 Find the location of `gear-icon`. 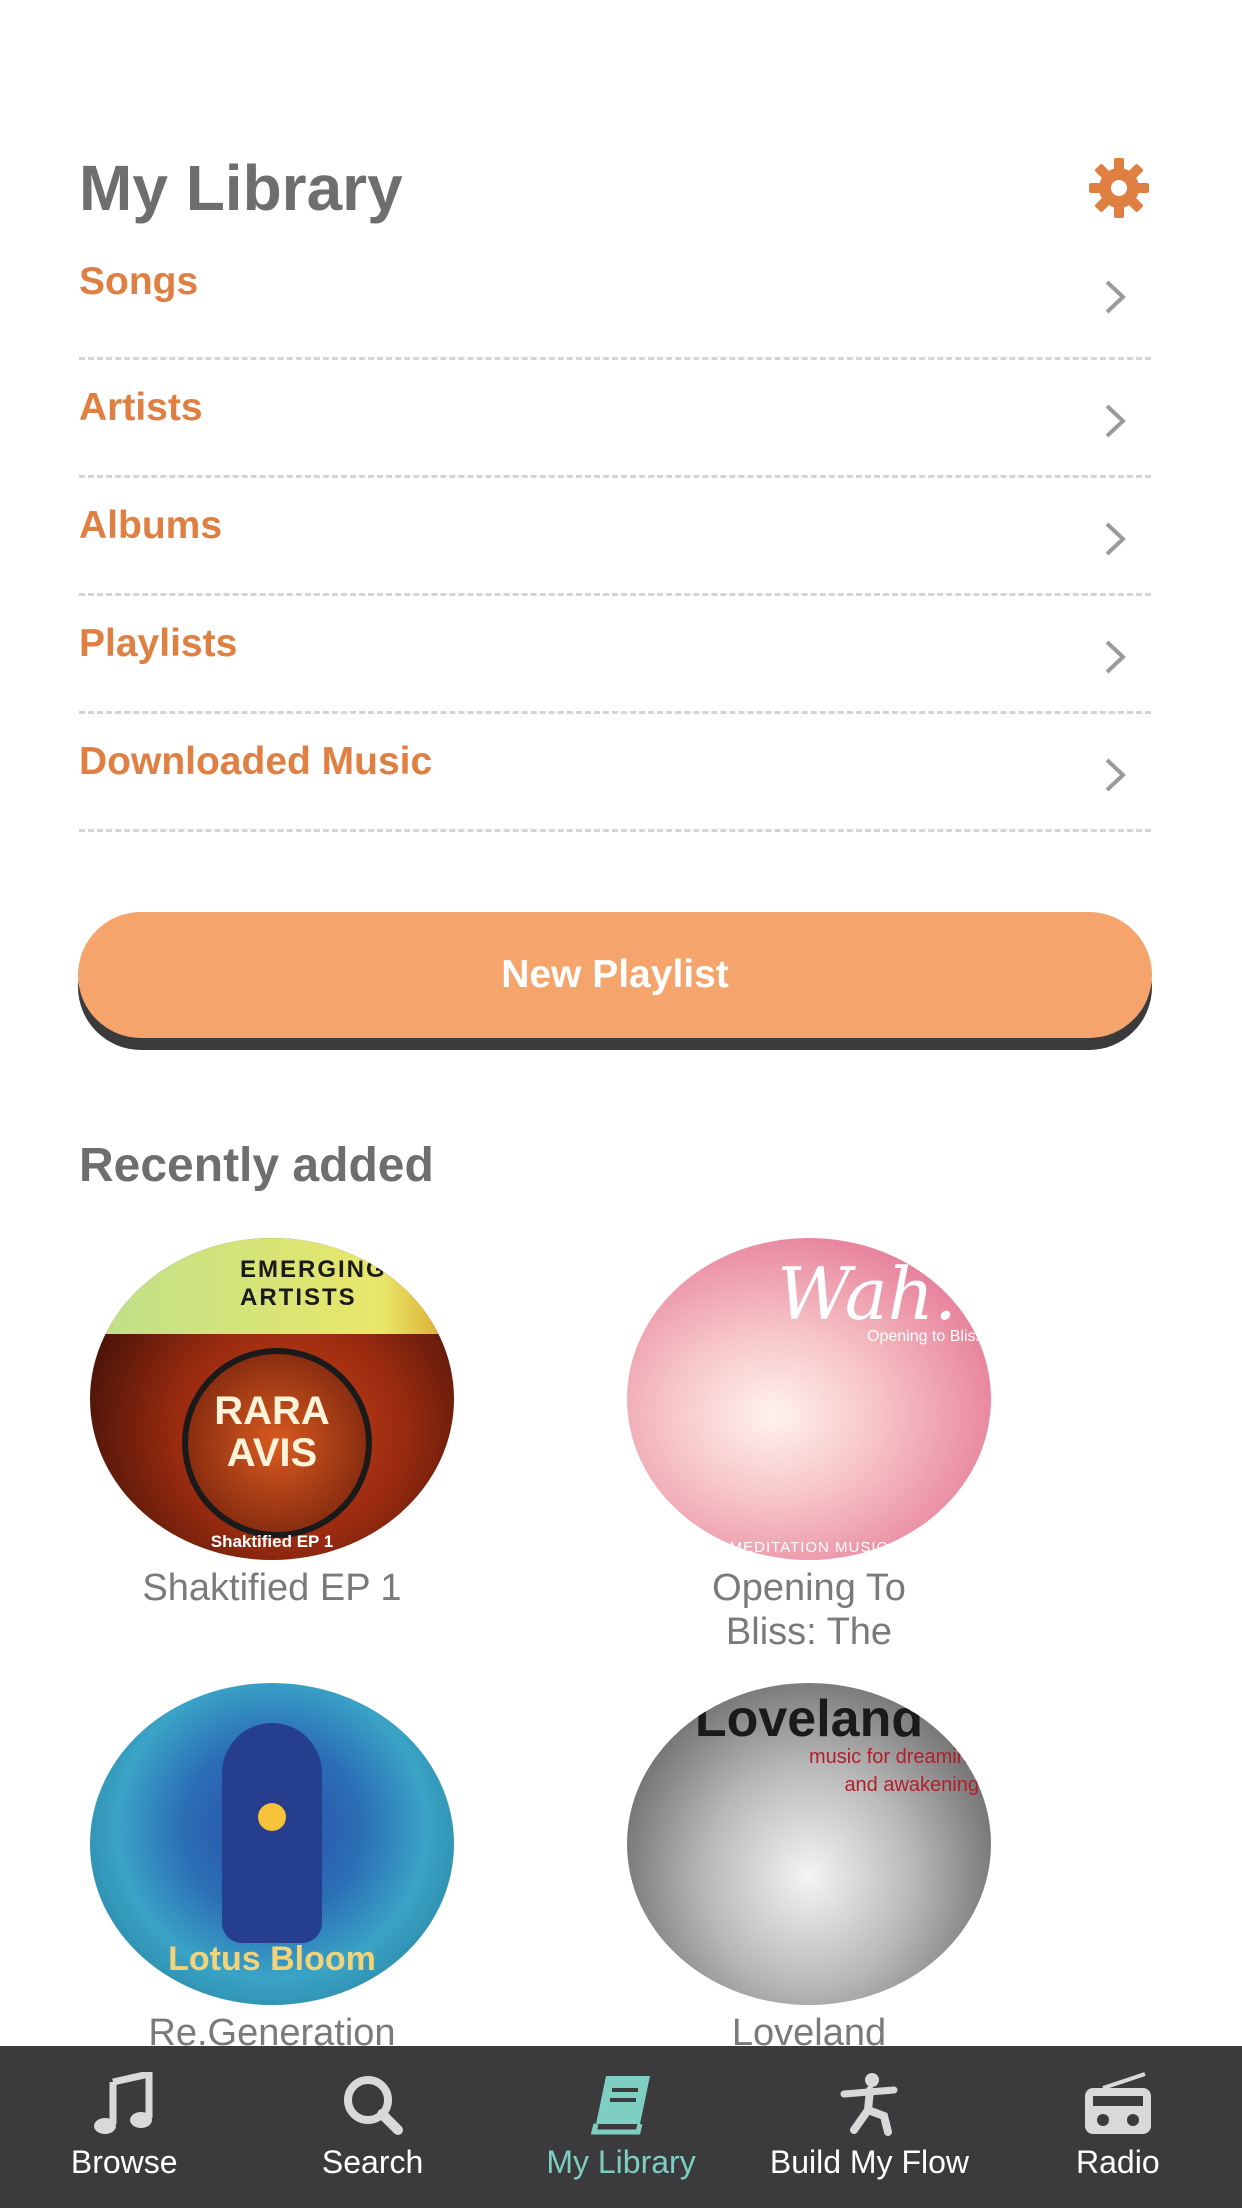

gear-icon is located at coordinates (1119, 188).